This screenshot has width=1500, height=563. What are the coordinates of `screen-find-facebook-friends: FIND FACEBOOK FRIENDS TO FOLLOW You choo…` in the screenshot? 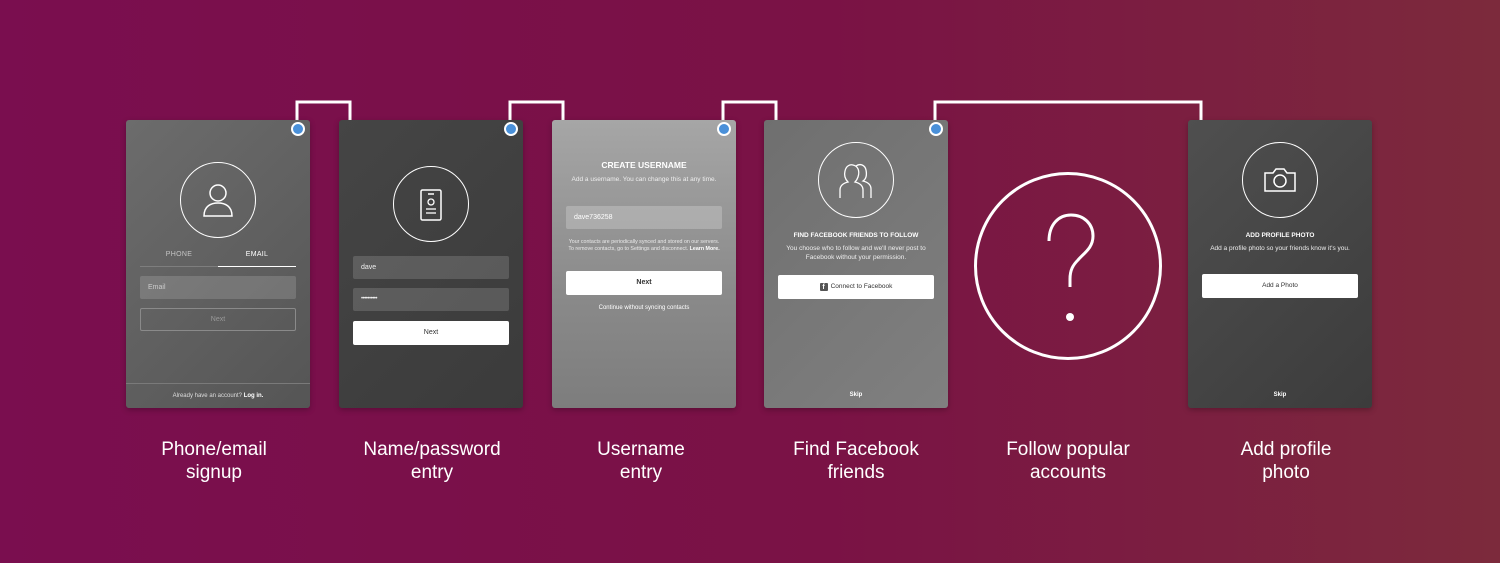 It's located at (856, 264).